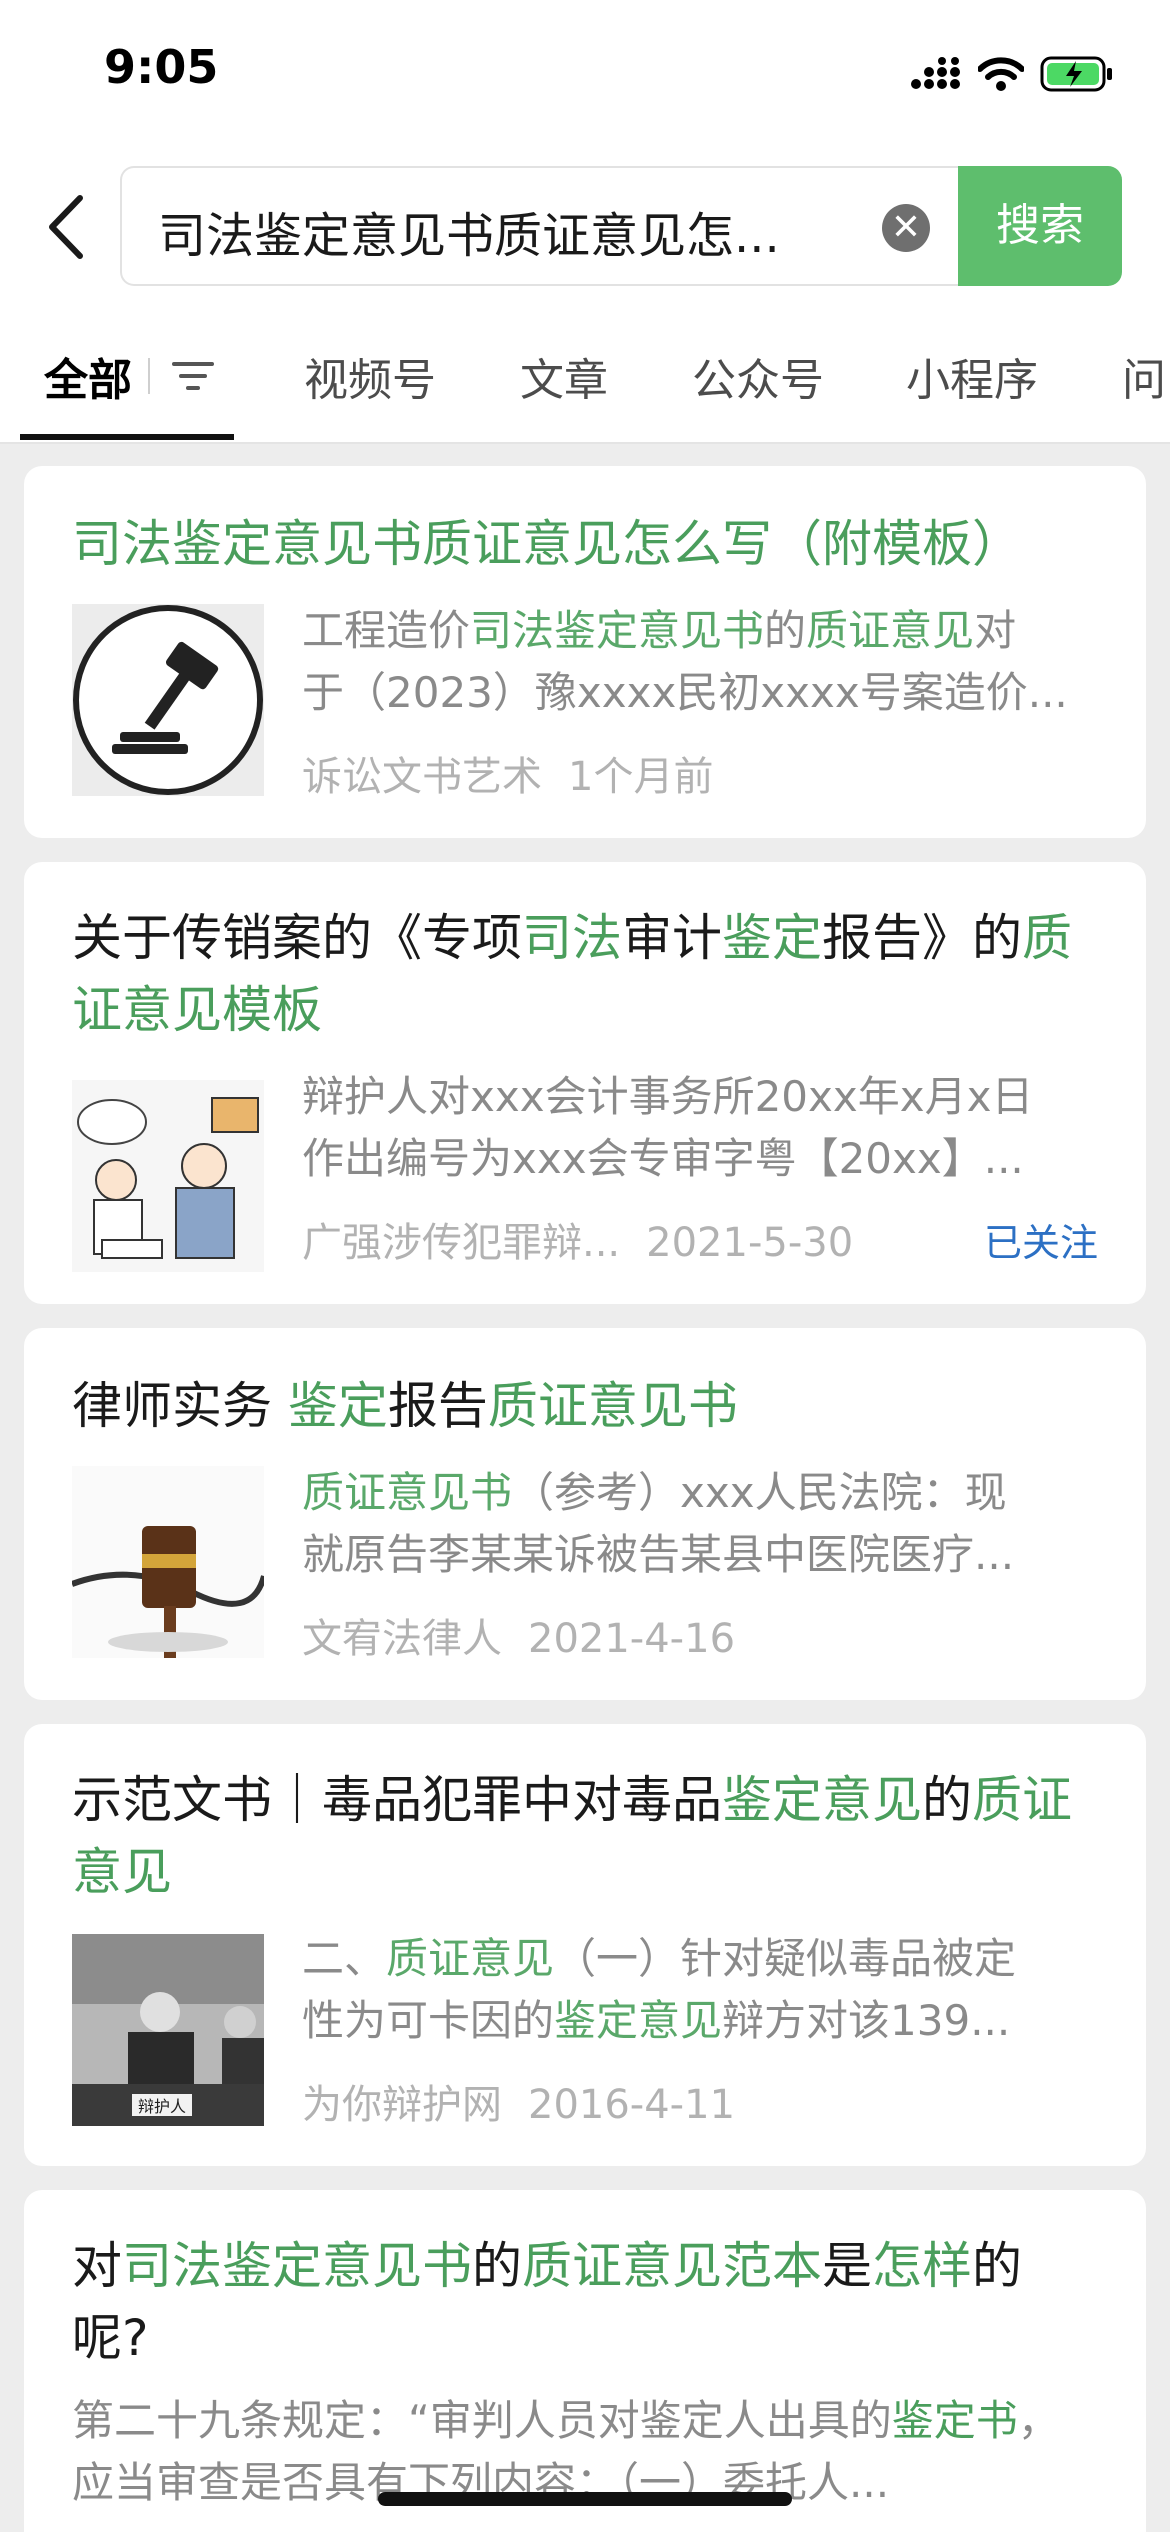  I want to click on text-segment: 审计, so click(672, 938).